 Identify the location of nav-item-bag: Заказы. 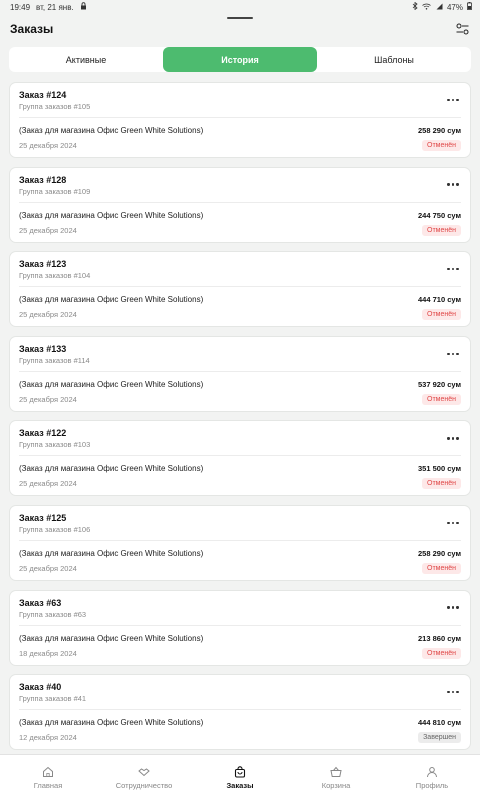
(240, 777).